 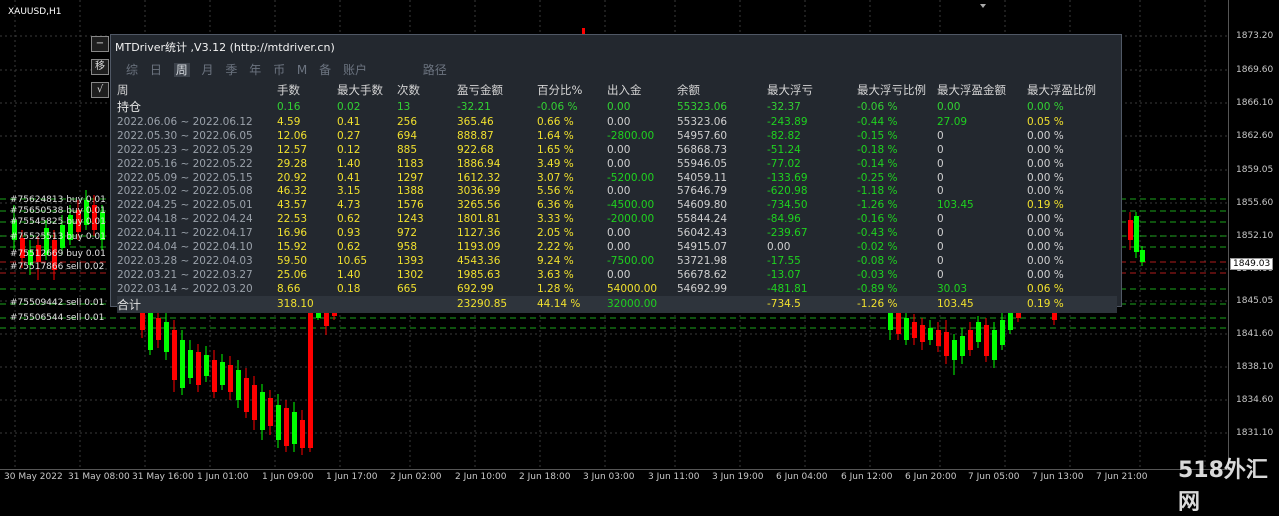 What do you see at coordinates (812, 304) in the screenshot?
I see `table-cell: -734.5` at bounding box center [812, 304].